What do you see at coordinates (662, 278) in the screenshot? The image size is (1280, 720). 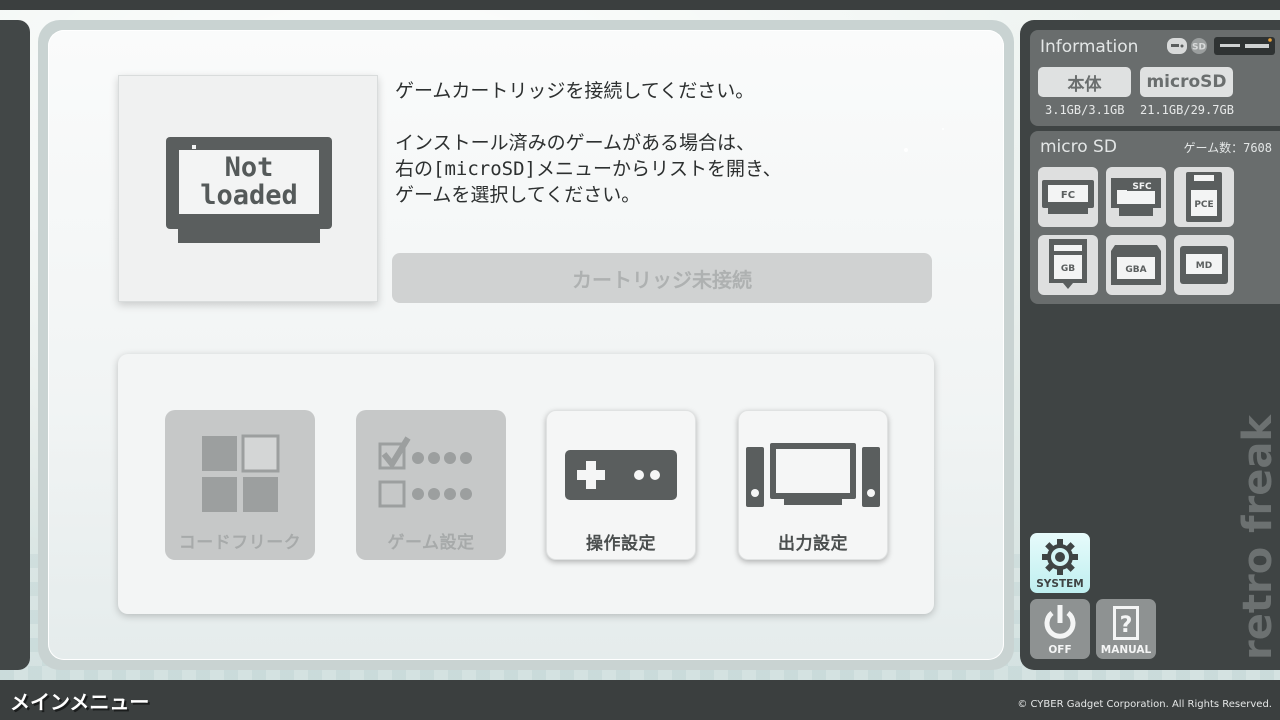 I see `cartridge-status-button: カートリッジ未接続` at bounding box center [662, 278].